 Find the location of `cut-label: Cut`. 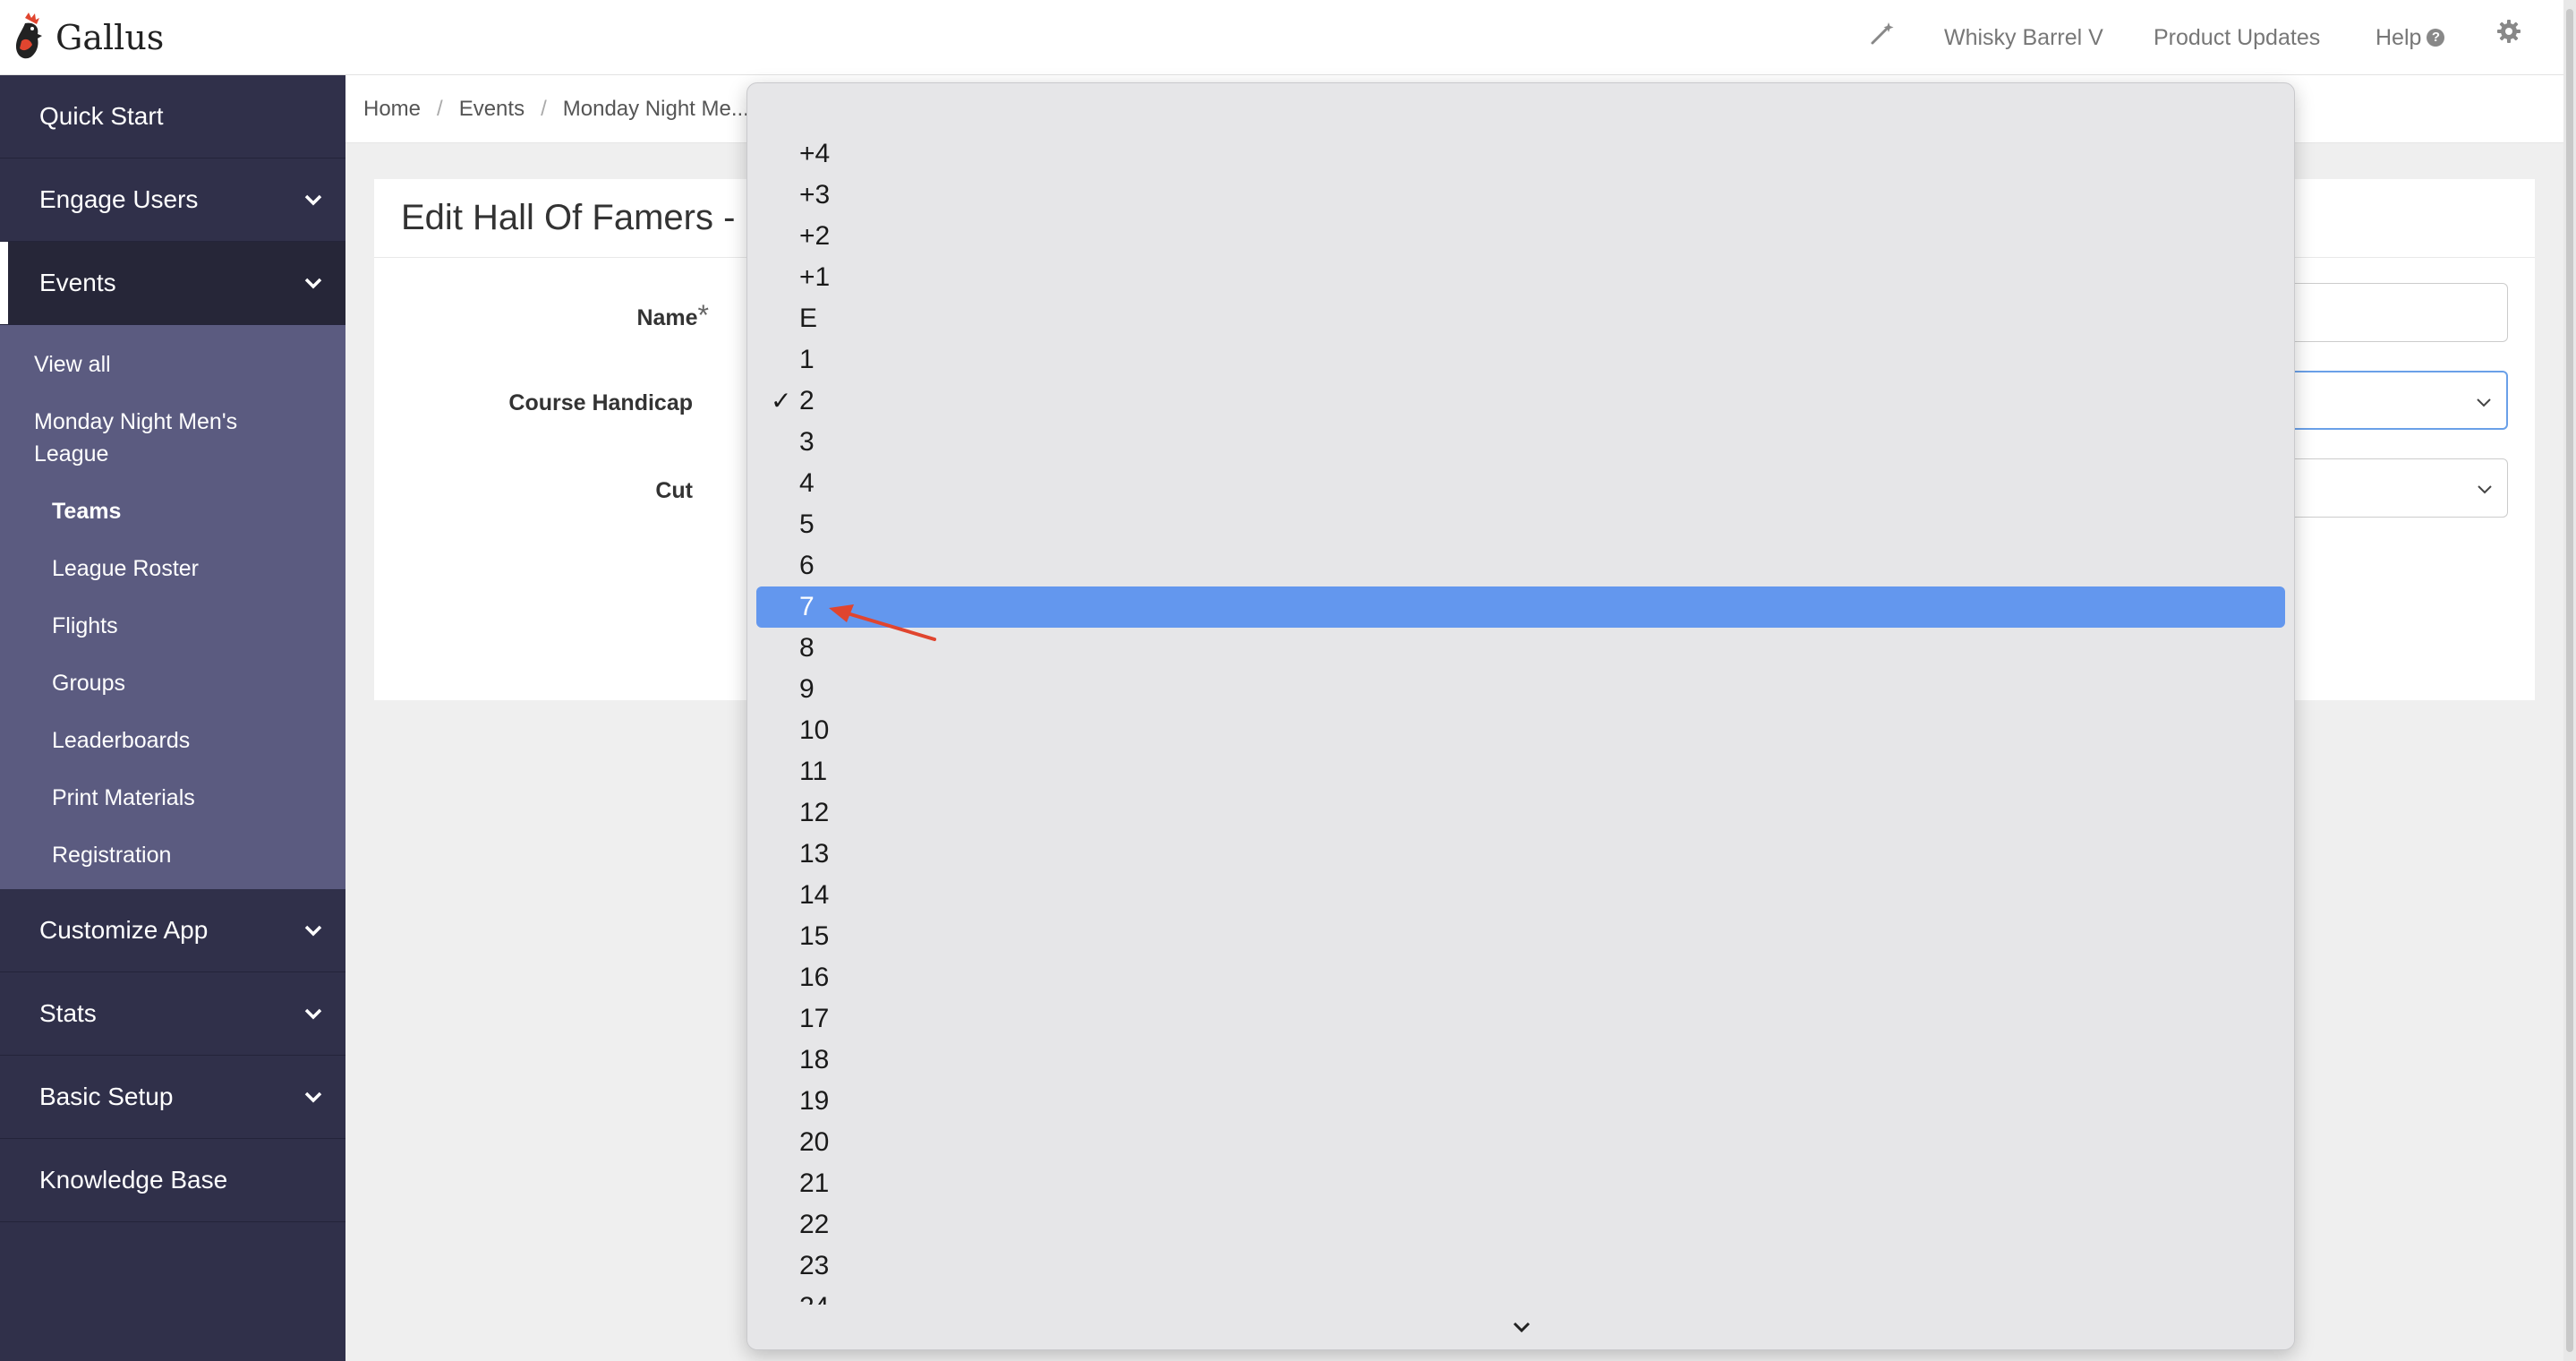

cut-label: Cut is located at coordinates (674, 490).